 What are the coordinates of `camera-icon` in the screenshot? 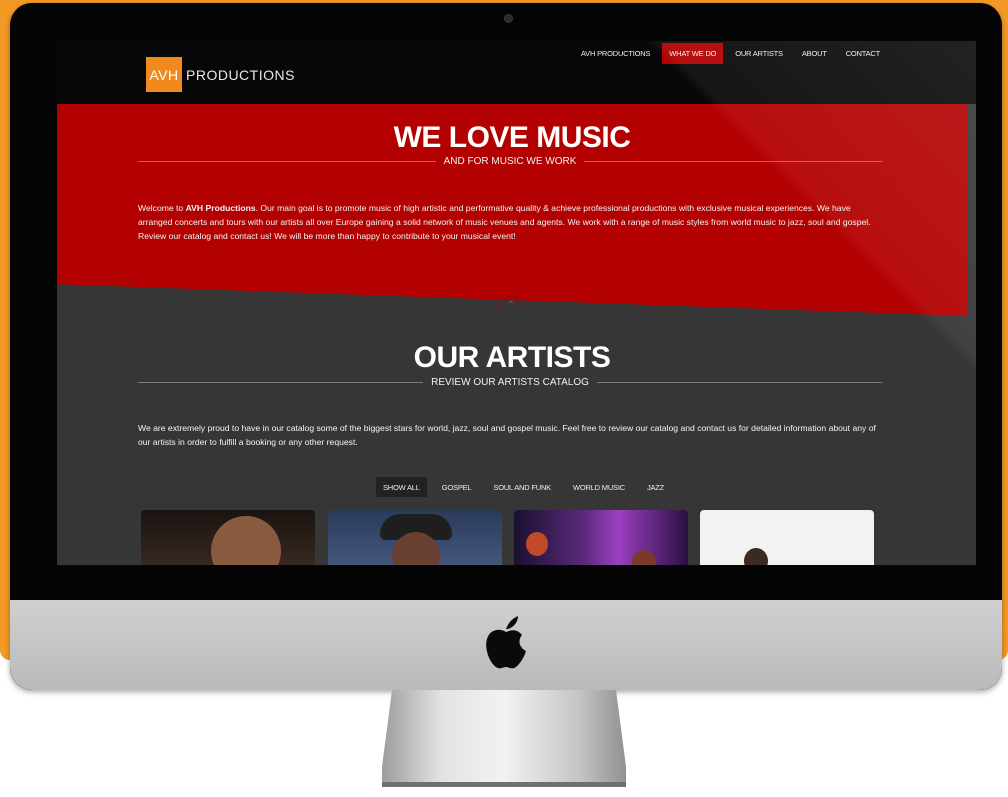 It's located at (508, 18).